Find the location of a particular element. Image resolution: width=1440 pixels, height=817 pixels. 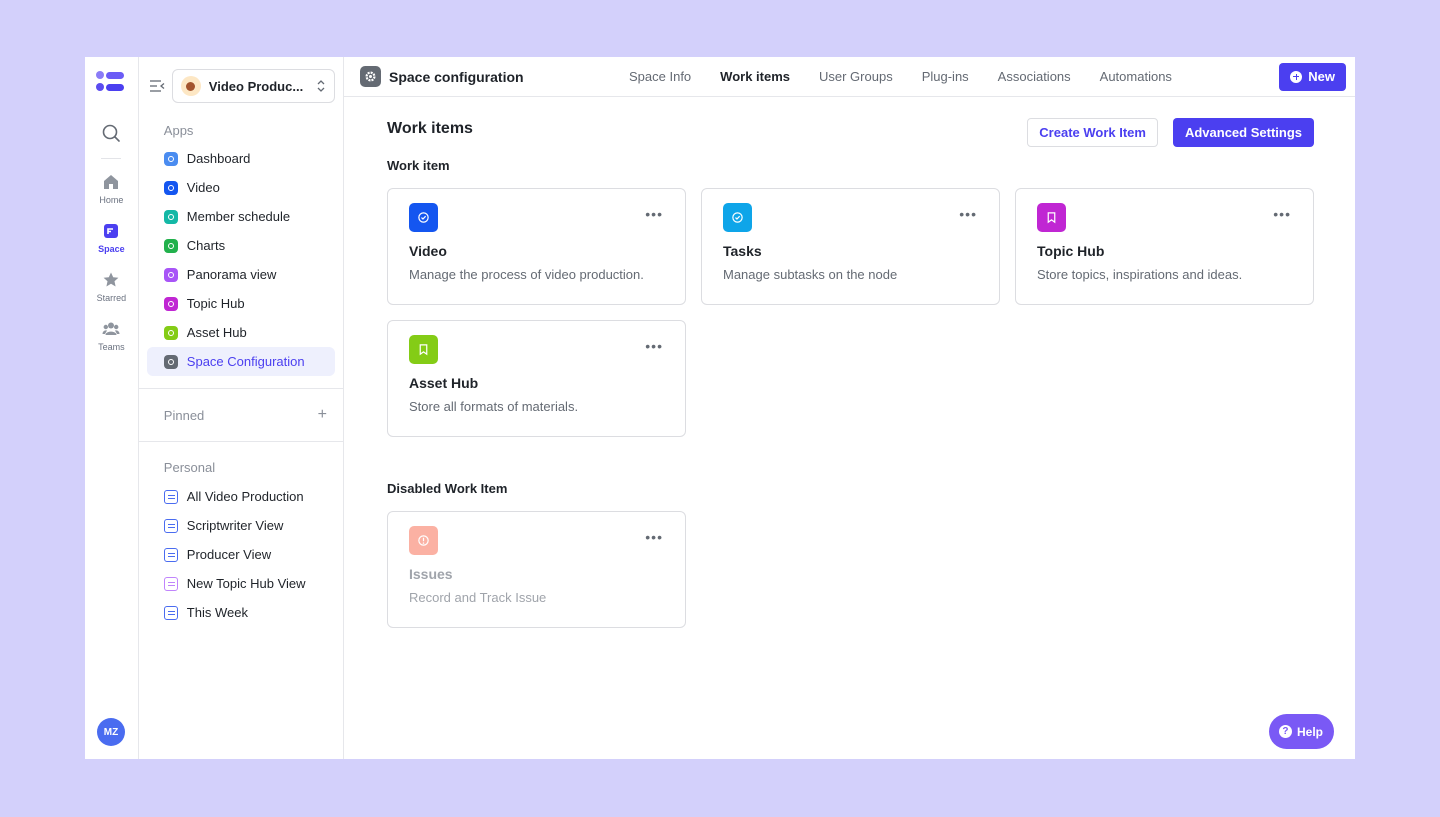

rail-item-space: Space is located at coordinates (111, 238).